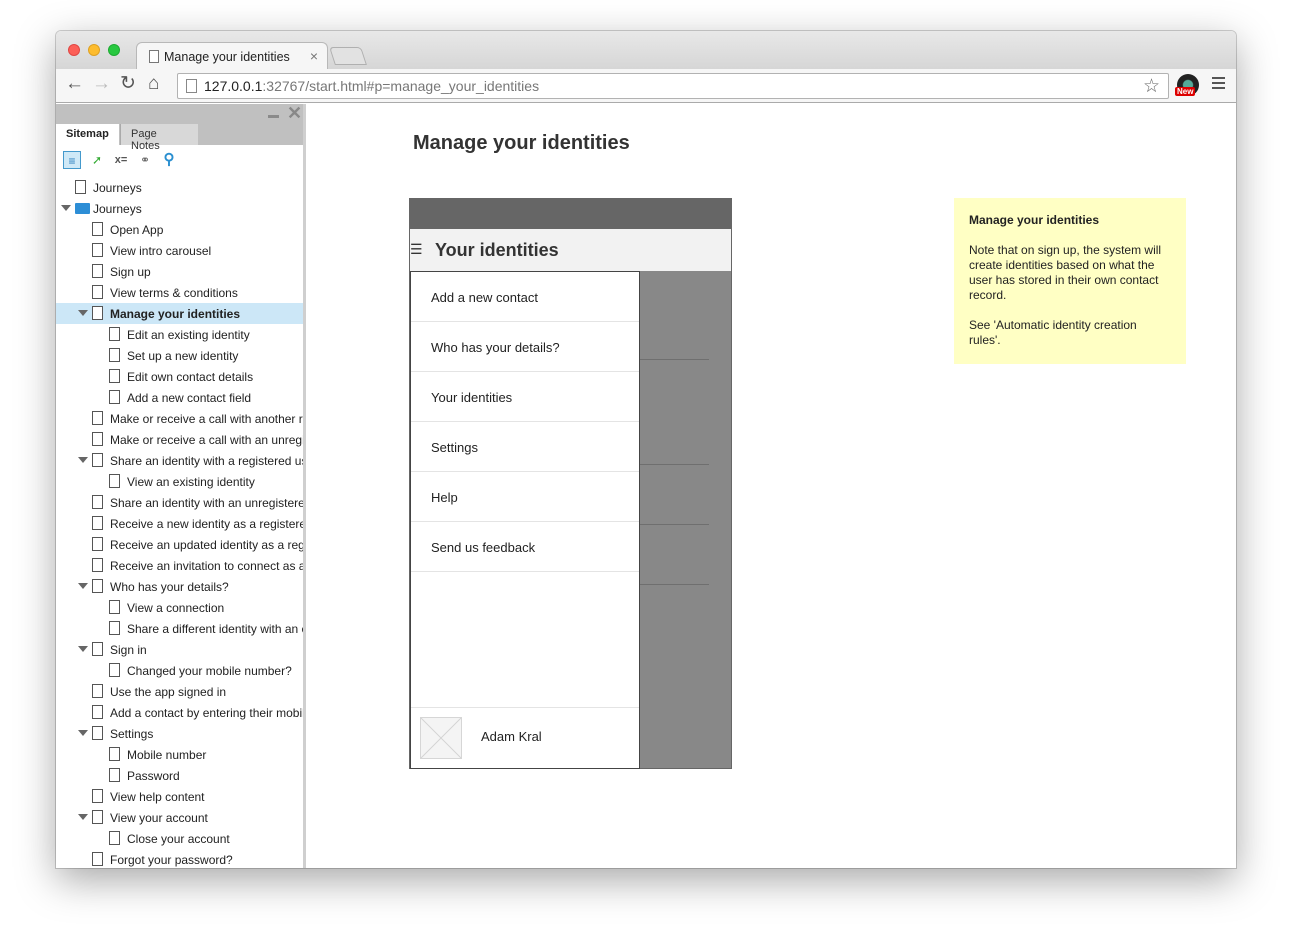  I want to click on extension-icon: New, so click(1187, 85).